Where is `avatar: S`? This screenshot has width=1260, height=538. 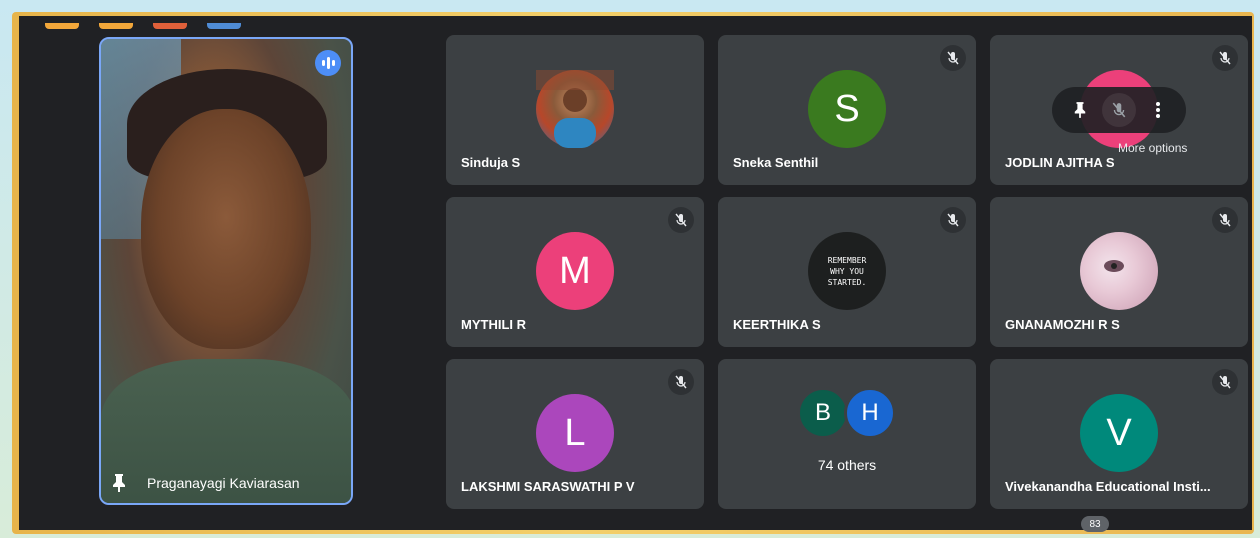
avatar: S is located at coordinates (847, 109).